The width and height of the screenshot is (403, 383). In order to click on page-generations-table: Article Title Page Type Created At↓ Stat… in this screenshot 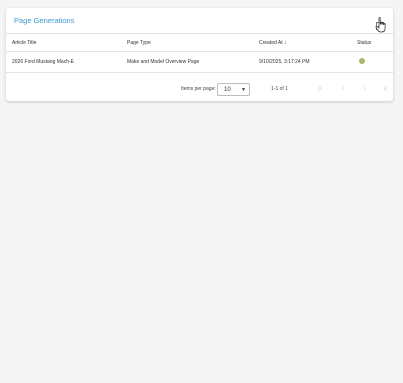, I will do `click(199, 53)`.